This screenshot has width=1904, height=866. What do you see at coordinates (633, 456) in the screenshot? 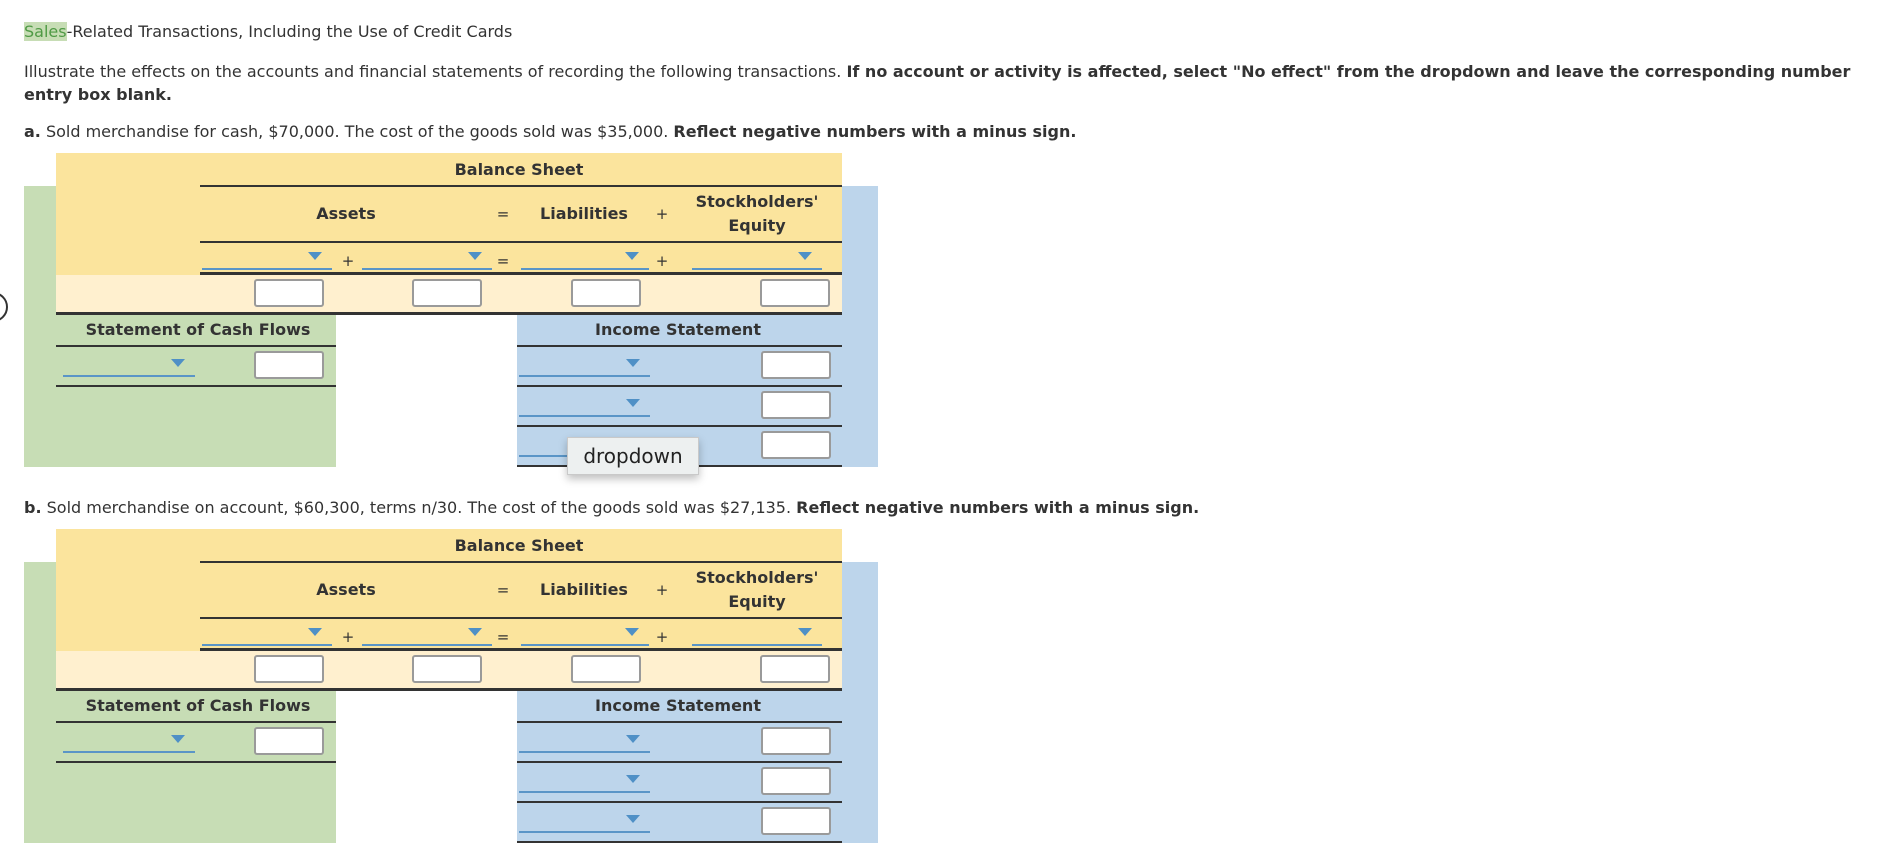
I see `dropdown-tooltip: dropdown` at bounding box center [633, 456].